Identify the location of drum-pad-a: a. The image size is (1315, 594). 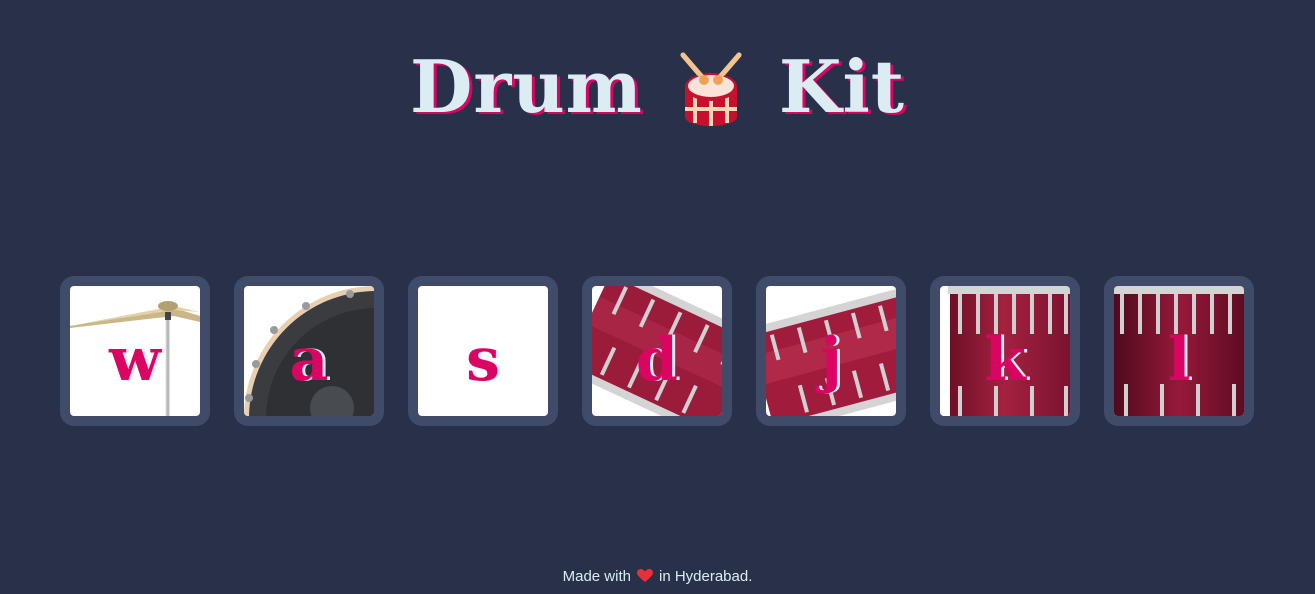
(309, 351).